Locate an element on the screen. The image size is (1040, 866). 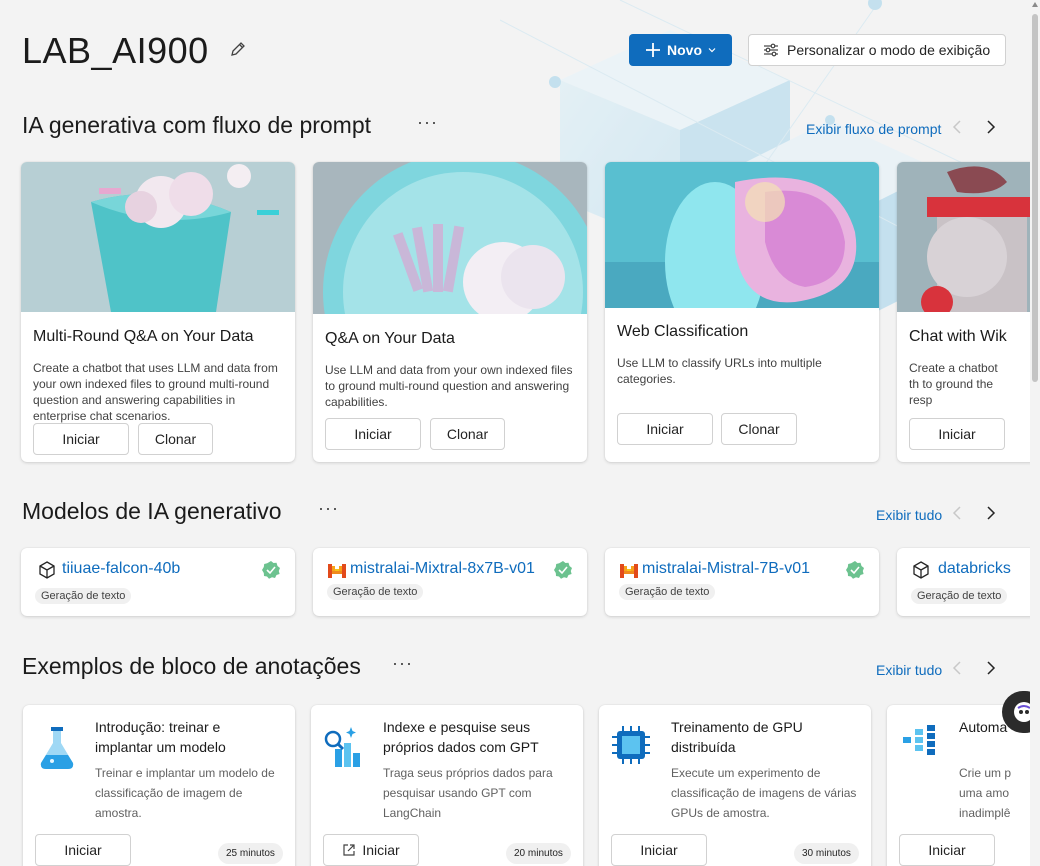
model-card: databricks Geração de texto is located at coordinates (963, 582).